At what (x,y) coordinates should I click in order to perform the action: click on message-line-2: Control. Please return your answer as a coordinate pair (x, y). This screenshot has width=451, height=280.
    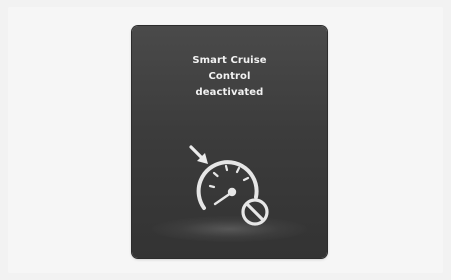
    Looking at the image, I should click on (229, 76).